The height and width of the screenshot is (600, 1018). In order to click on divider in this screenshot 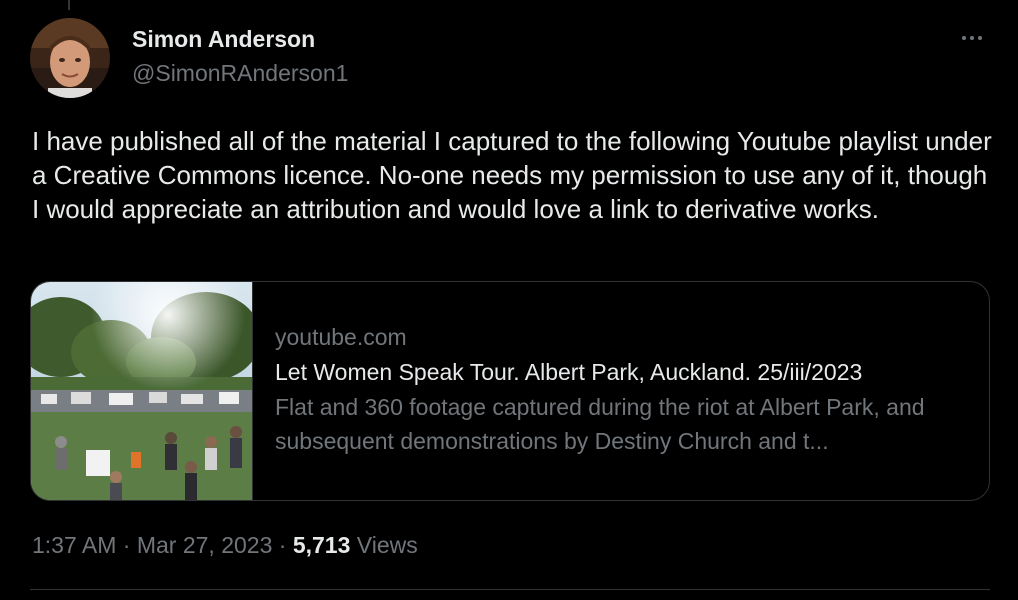, I will do `click(510, 589)`.